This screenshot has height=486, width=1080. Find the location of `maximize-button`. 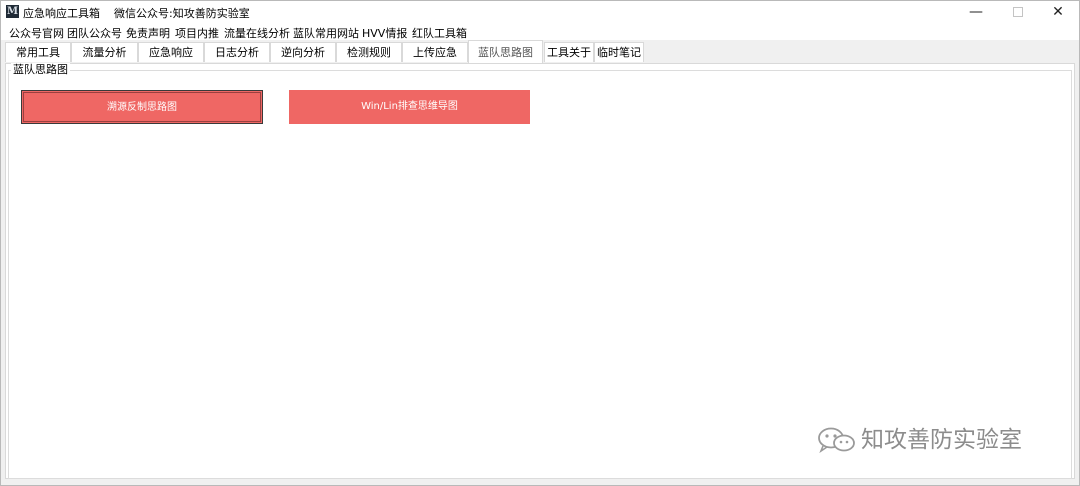

maximize-button is located at coordinates (1018, 12).